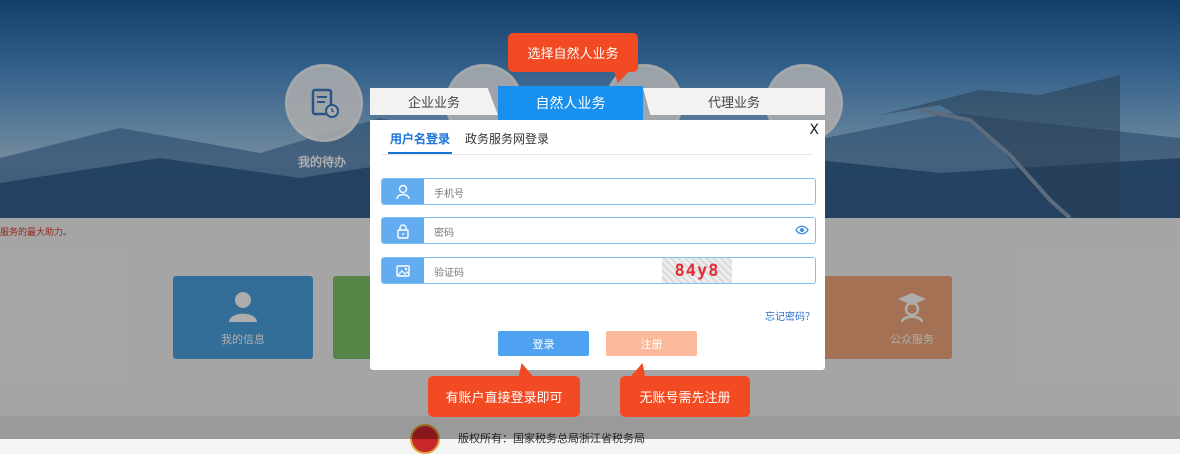  Describe the element at coordinates (597, 137) in the screenshot. I see `login-method-tabs: 用户名登录 政务服务网登录` at that location.